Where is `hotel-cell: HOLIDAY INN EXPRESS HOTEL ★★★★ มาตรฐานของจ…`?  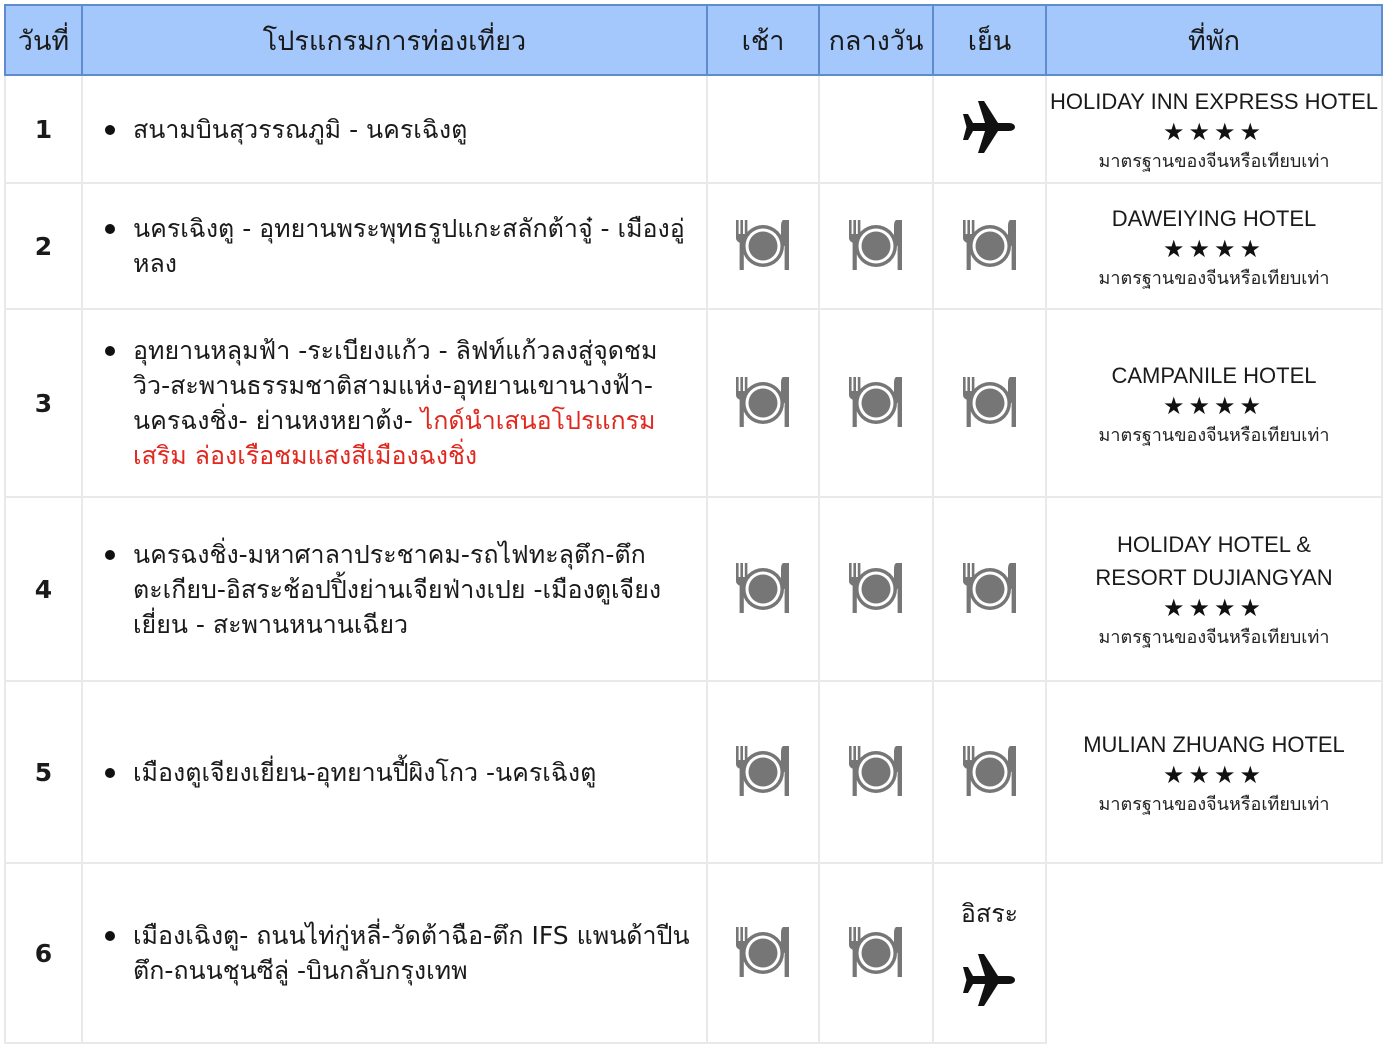
hotel-cell: HOLIDAY INN EXPRESS HOTEL ★★★★ มาตรฐานของจ… is located at coordinates (1214, 129).